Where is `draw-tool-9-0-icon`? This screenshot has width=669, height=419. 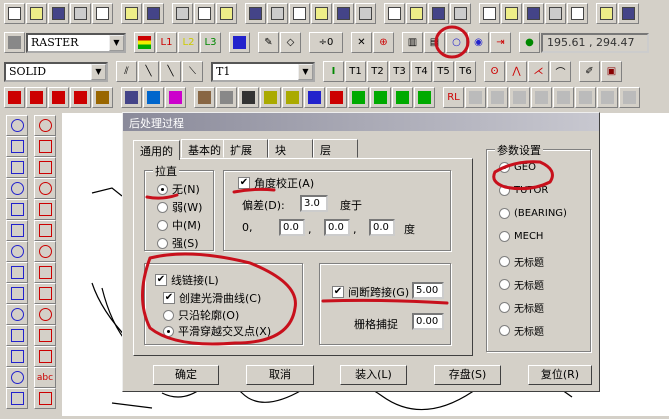 draw-tool-9-0-icon is located at coordinates (17, 314).